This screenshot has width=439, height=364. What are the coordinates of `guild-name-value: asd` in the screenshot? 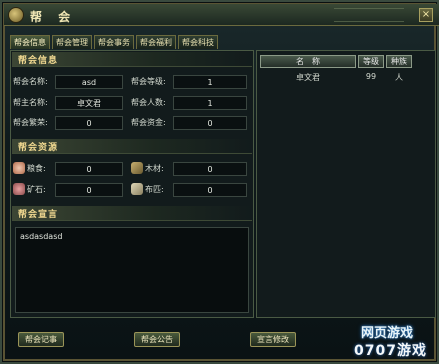 It's located at (89, 82).